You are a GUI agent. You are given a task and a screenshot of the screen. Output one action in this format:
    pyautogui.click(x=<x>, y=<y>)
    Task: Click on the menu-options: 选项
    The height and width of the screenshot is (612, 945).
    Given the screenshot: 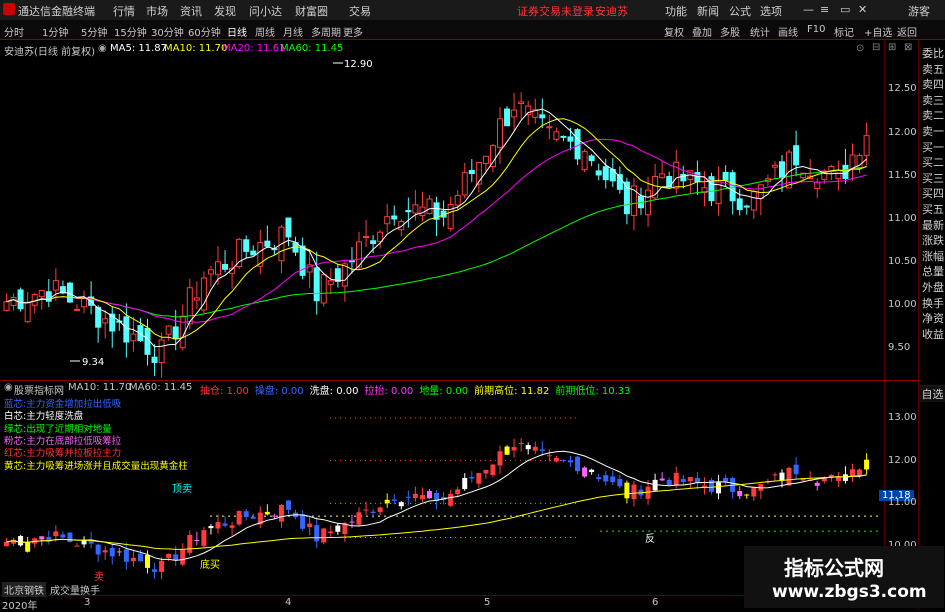 What is the action you would take?
    pyautogui.click(x=771, y=11)
    